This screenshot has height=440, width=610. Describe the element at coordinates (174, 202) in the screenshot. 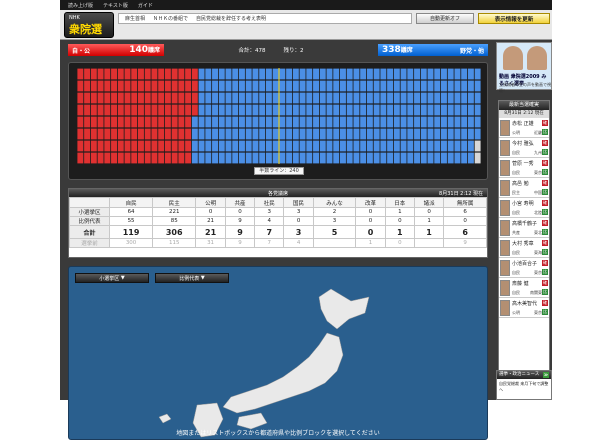

I see `party-col-header: 民主` at that location.